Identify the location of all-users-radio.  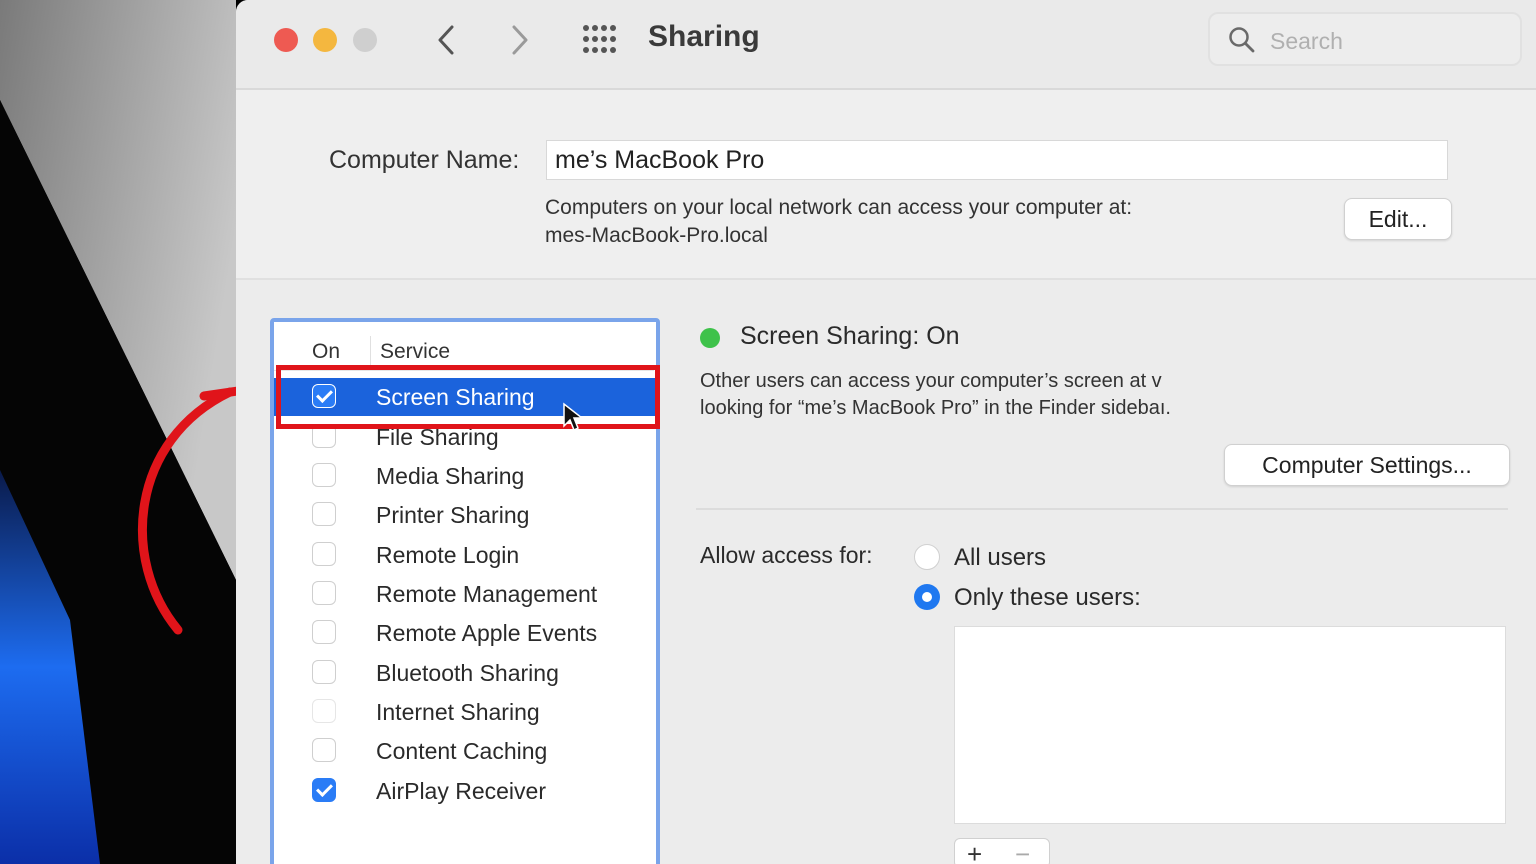
(927, 557).